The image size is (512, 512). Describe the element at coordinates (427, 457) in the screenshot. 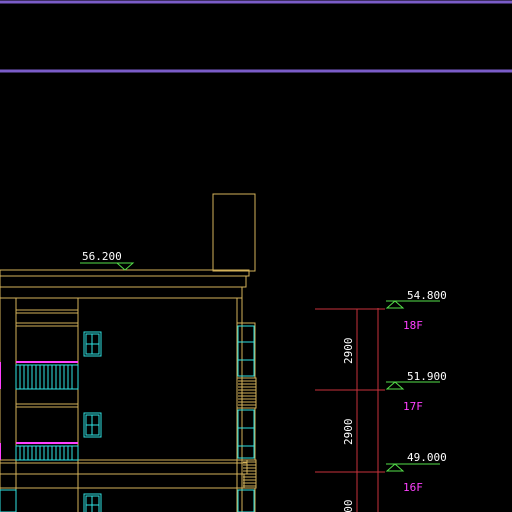

I see `level-elevation-text: 49.000` at that location.